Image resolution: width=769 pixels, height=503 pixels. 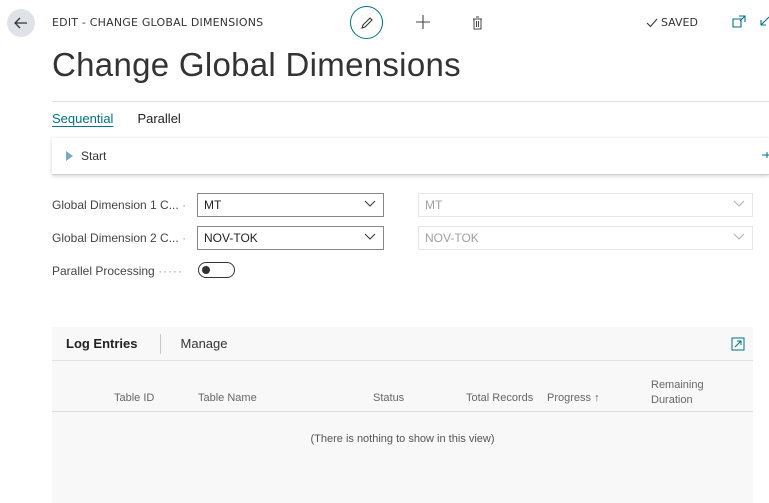 I want to click on pin-icon, so click(x=765, y=155).